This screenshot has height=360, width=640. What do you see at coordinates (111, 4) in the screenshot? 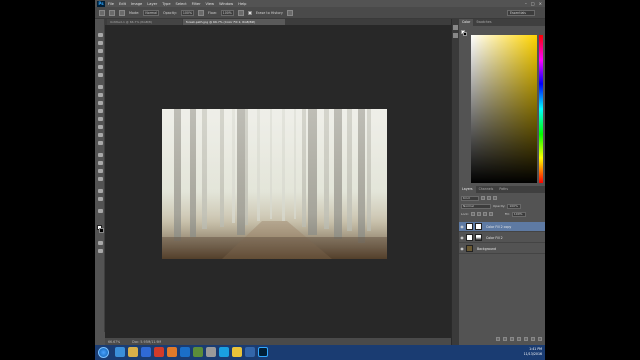
I see `menu-file: File` at bounding box center [111, 4].